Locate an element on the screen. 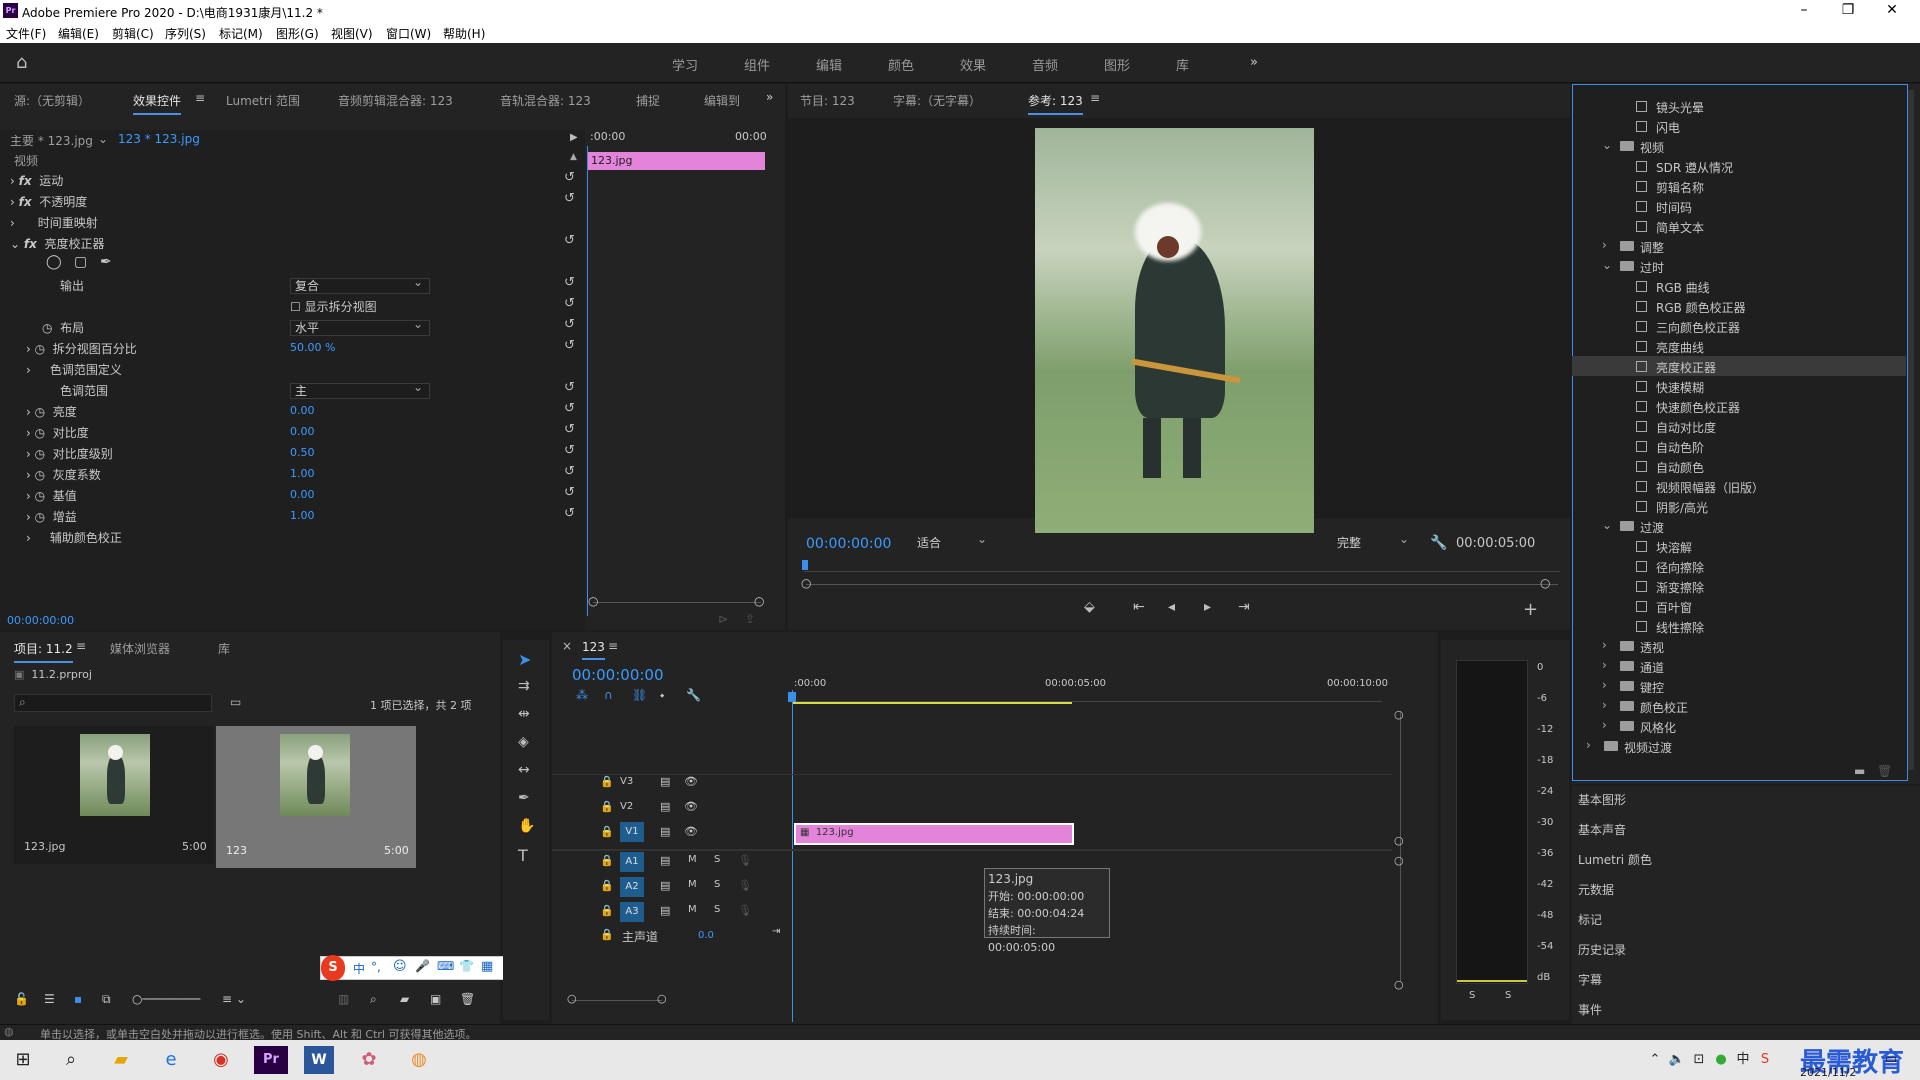 This screenshot has width=1920, height=1080. panel-menu-icon: ≡ is located at coordinates (81, 646).